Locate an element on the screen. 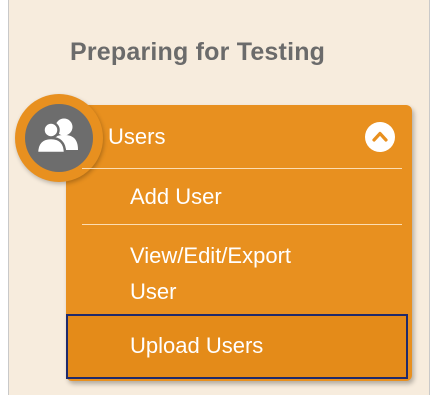 The image size is (430, 395). avatar is located at coordinates (59, 138).